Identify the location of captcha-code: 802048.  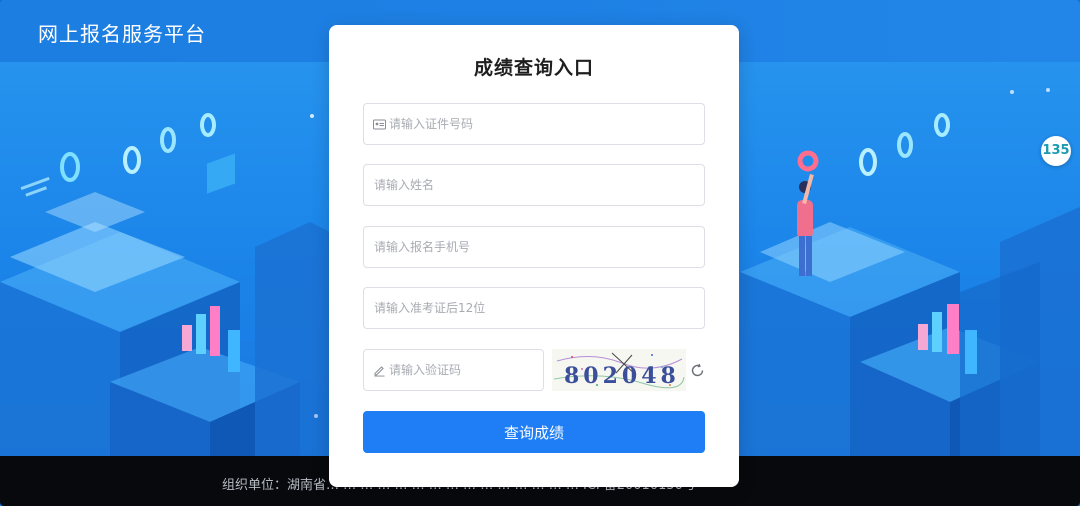
(622, 376).